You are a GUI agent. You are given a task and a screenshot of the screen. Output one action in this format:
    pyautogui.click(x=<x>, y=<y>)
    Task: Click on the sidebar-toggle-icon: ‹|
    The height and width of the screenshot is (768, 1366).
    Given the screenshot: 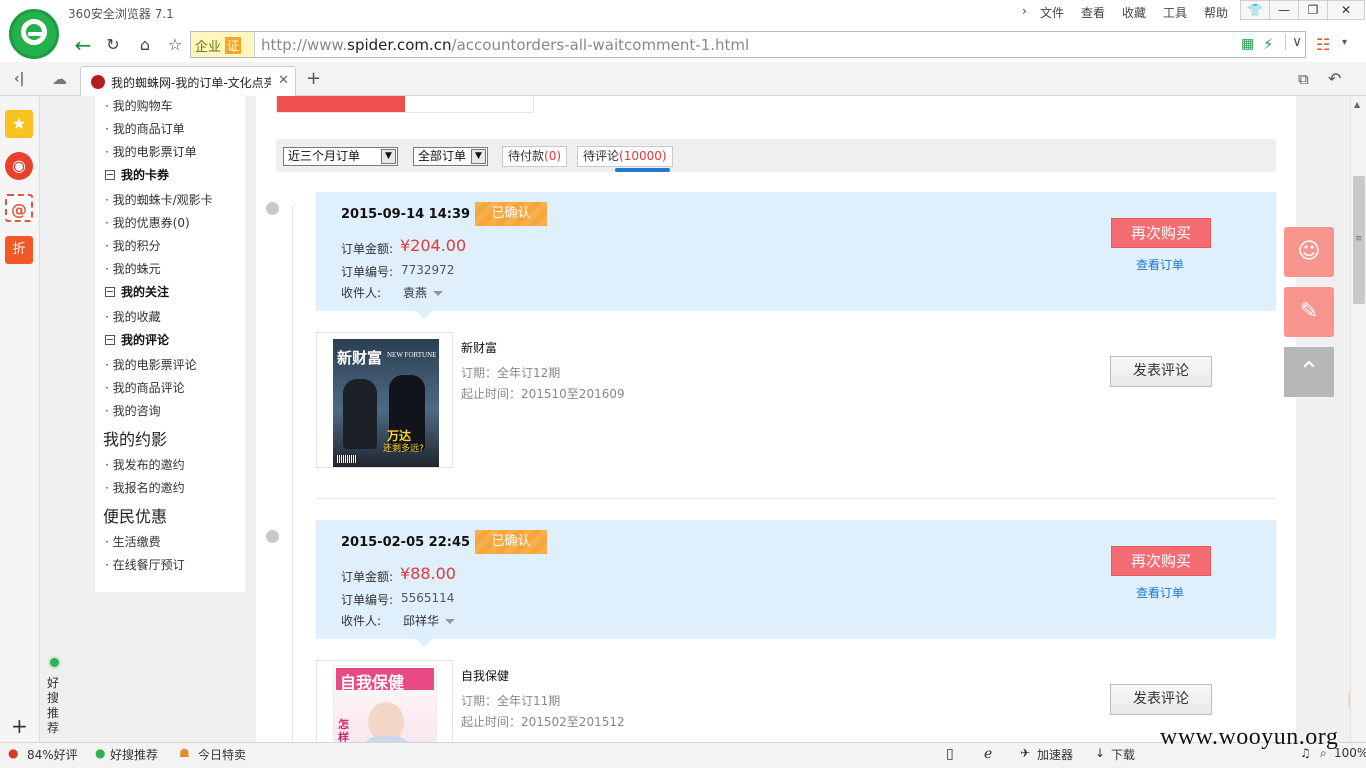 What is the action you would take?
    pyautogui.click(x=19, y=79)
    